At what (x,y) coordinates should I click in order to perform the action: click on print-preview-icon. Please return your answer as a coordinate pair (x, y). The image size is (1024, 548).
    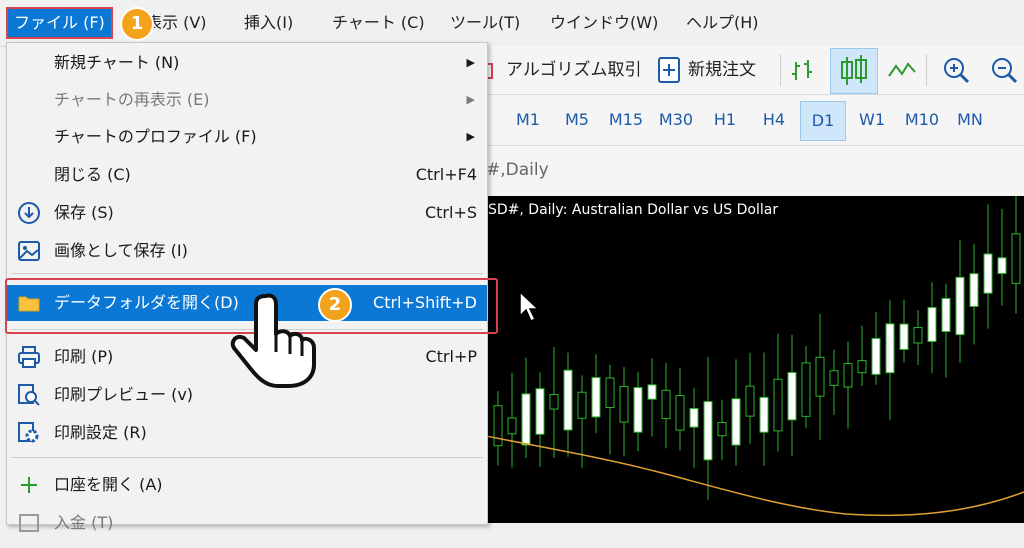
    Looking at the image, I should click on (29, 395).